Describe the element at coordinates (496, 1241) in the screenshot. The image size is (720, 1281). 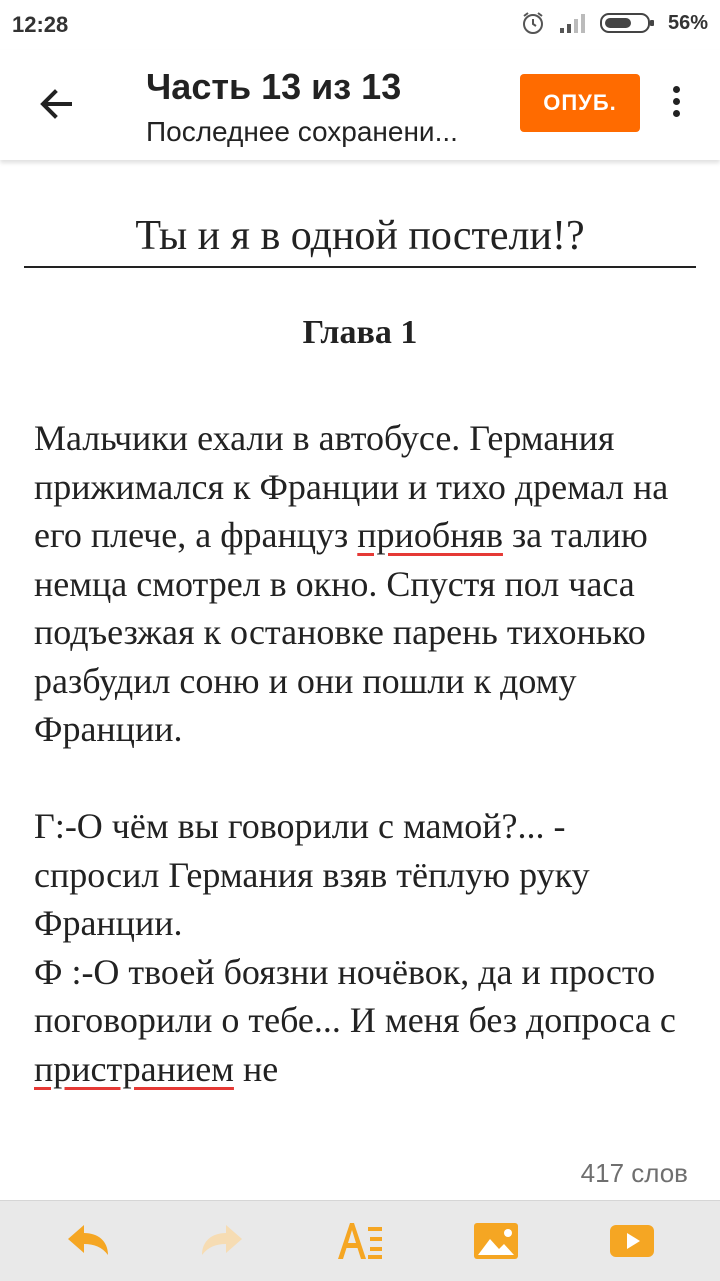
I see `insert-image-icon` at that location.